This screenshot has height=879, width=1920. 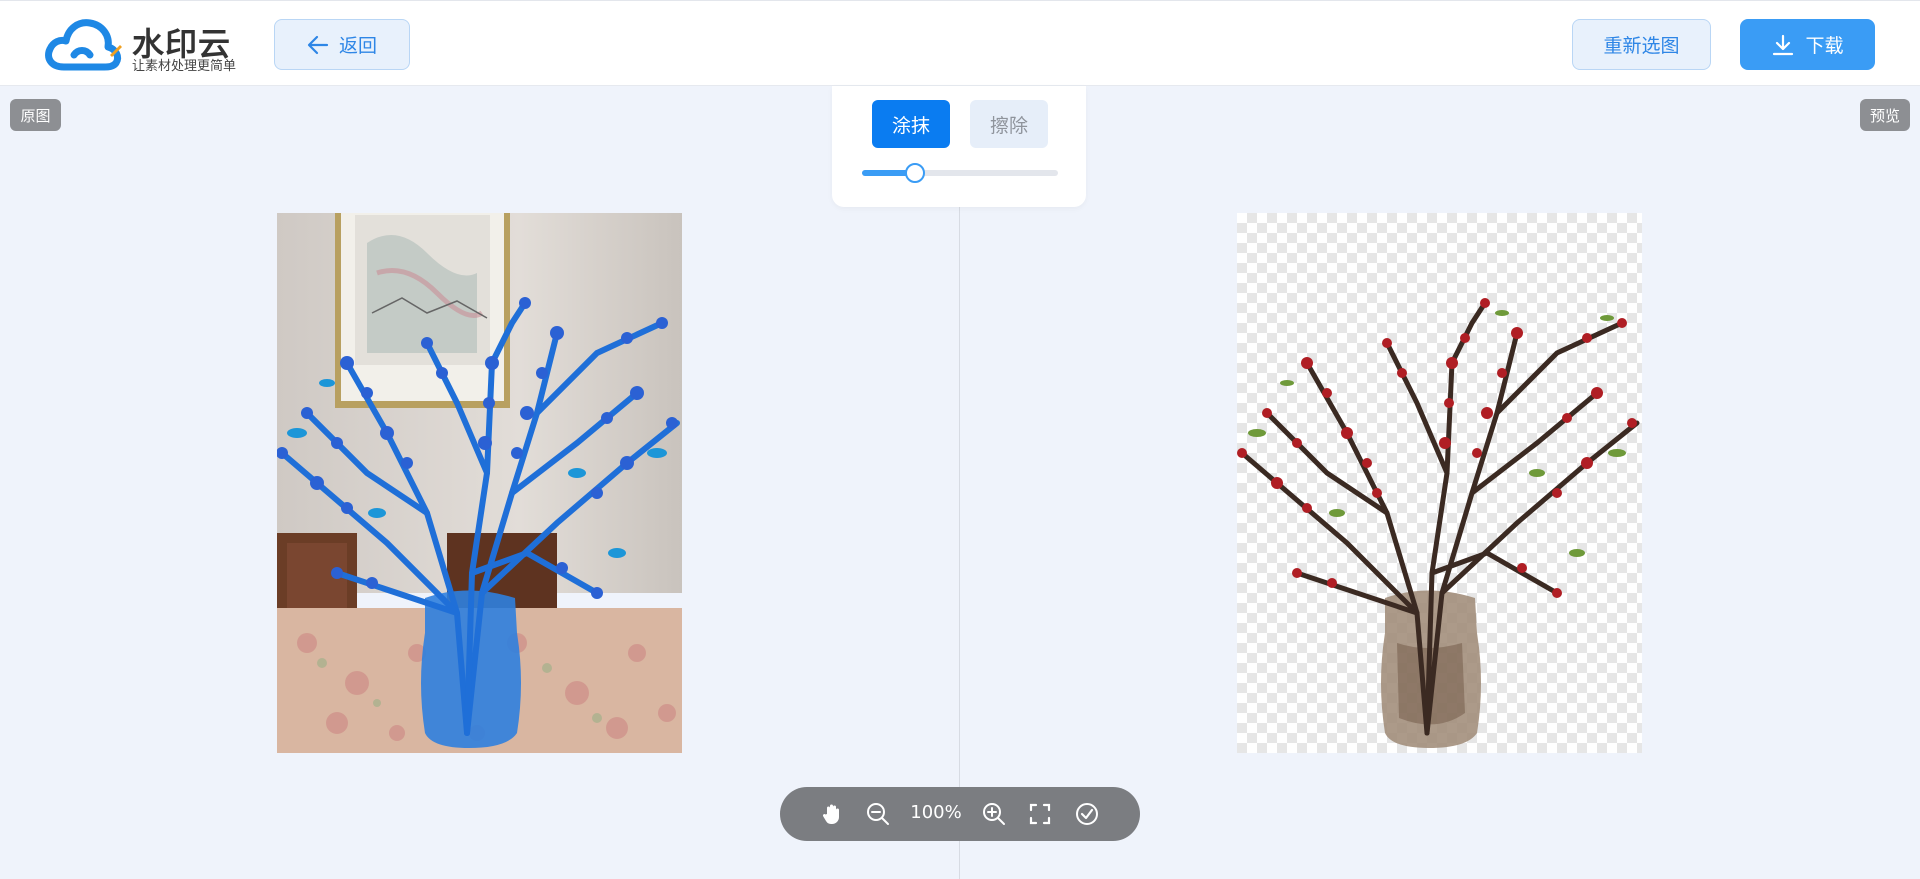 I want to click on back-button: 返回, so click(x=342, y=44).